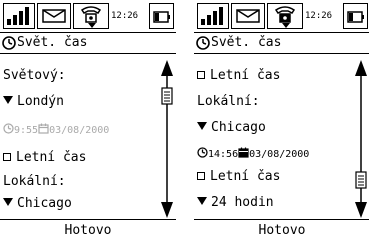 This screenshot has width=369, height=241. I want to click on local-date: 03/08/2000, so click(279, 154).